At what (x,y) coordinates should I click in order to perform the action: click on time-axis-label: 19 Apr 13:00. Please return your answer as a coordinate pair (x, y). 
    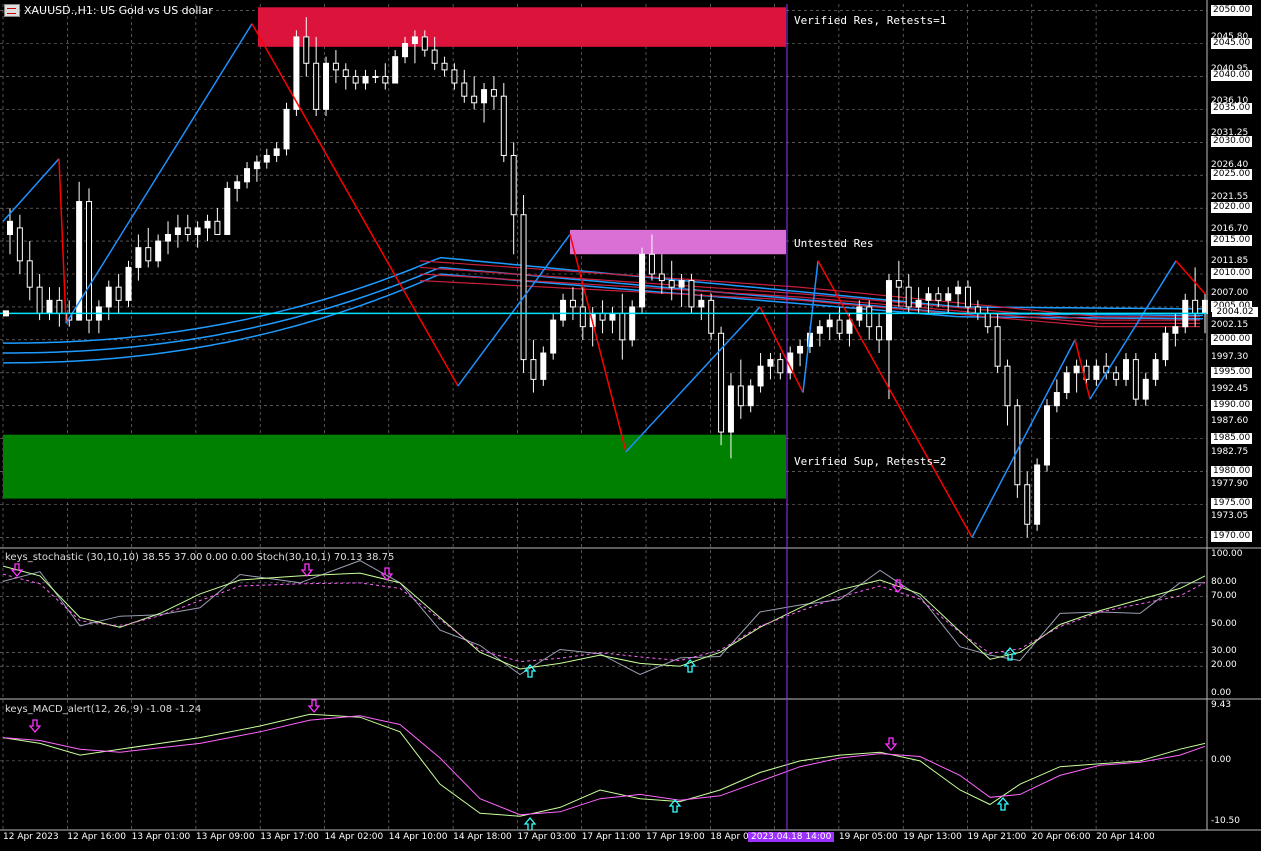
    Looking at the image, I should click on (932, 837).